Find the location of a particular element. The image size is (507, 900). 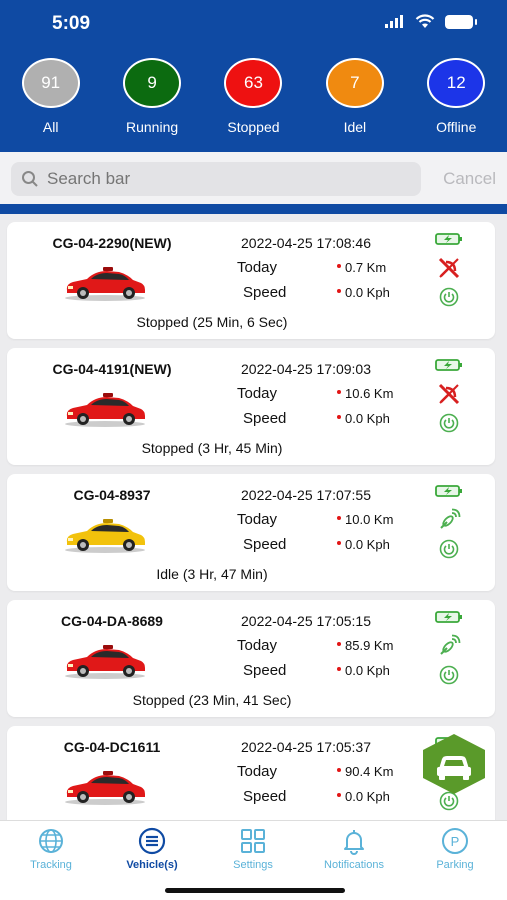

svg-text: P is located at coordinates (455, 841).